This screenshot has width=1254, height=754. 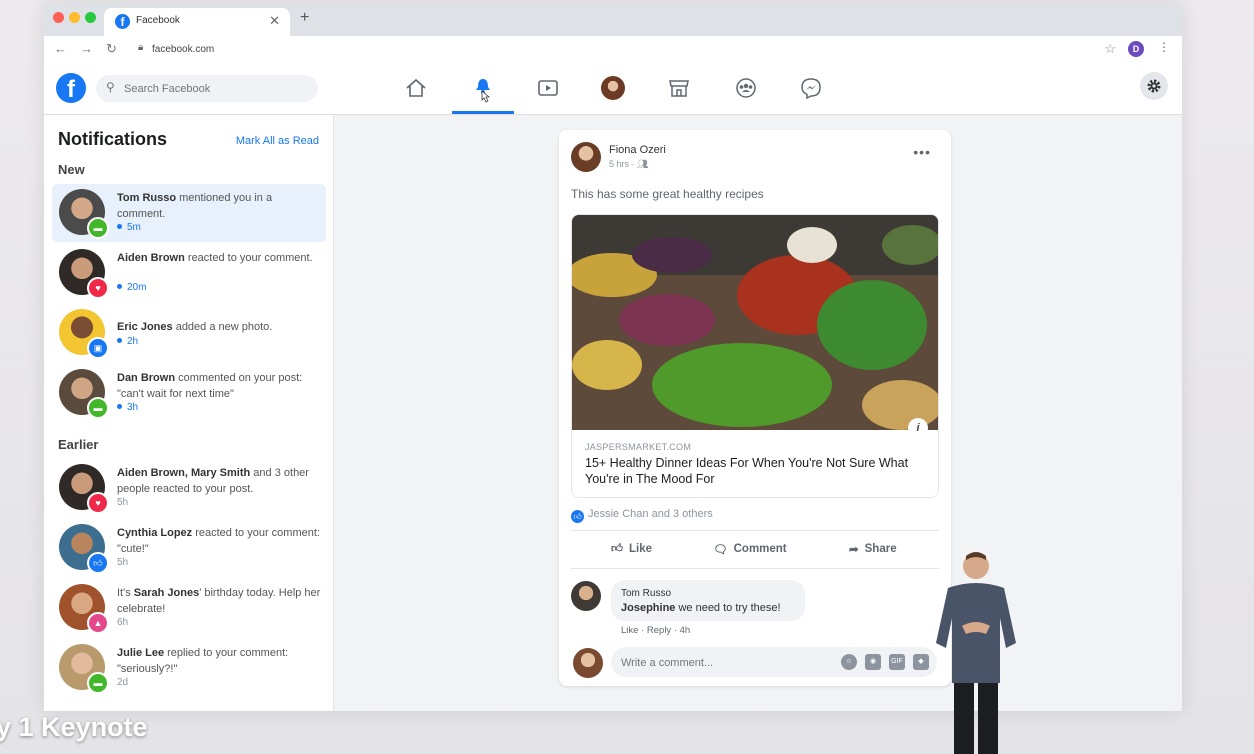 I want to click on comment-input, so click(x=726, y=663).